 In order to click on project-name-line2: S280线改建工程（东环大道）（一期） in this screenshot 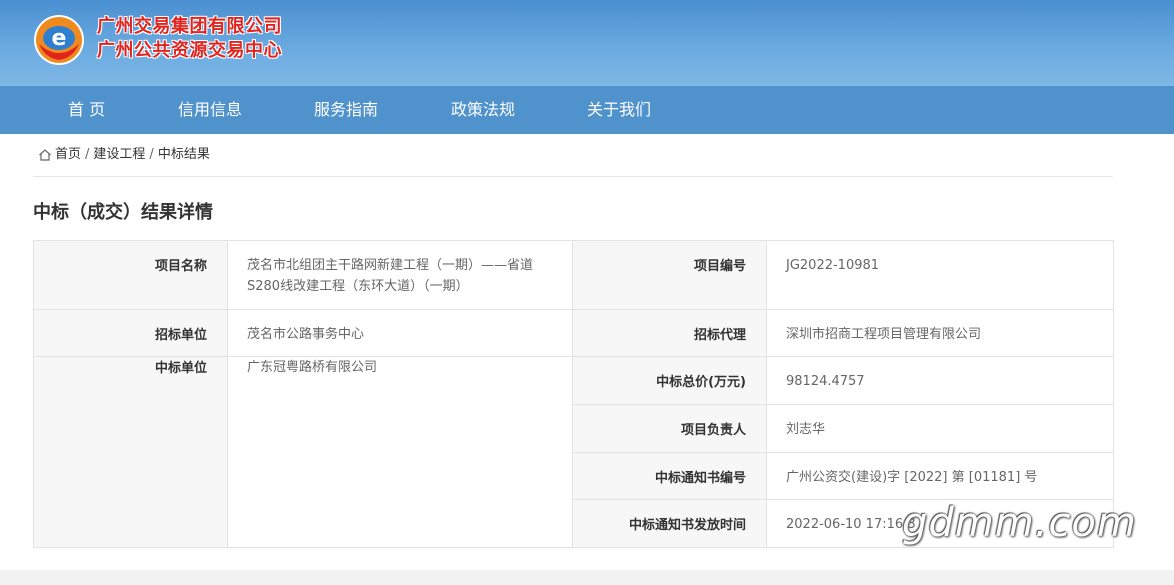, I will do `click(358, 286)`.